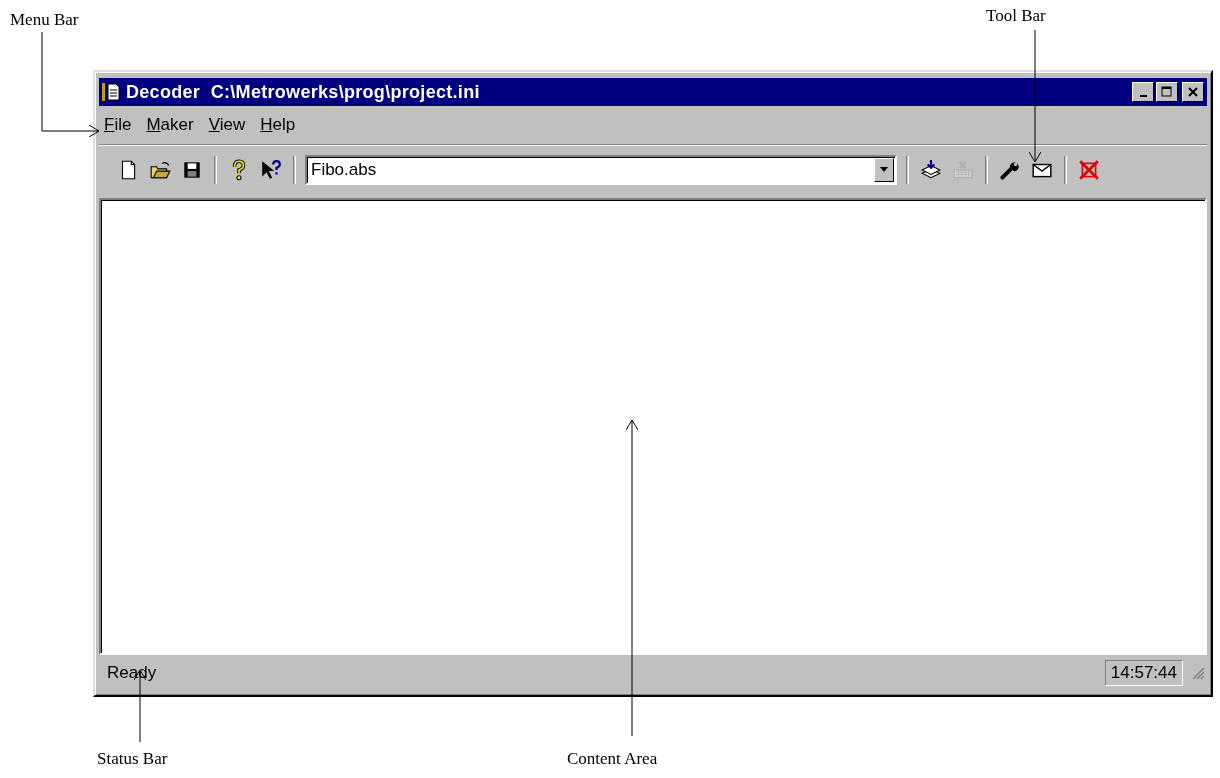 The width and height of the screenshot is (1220, 778). What do you see at coordinates (612, 759) in the screenshot?
I see `annotation-label: Content Area` at bounding box center [612, 759].